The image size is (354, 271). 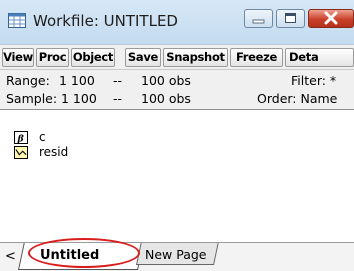 What do you see at coordinates (166, 98) in the screenshot?
I see `sample-obs: 100 obs` at bounding box center [166, 98].